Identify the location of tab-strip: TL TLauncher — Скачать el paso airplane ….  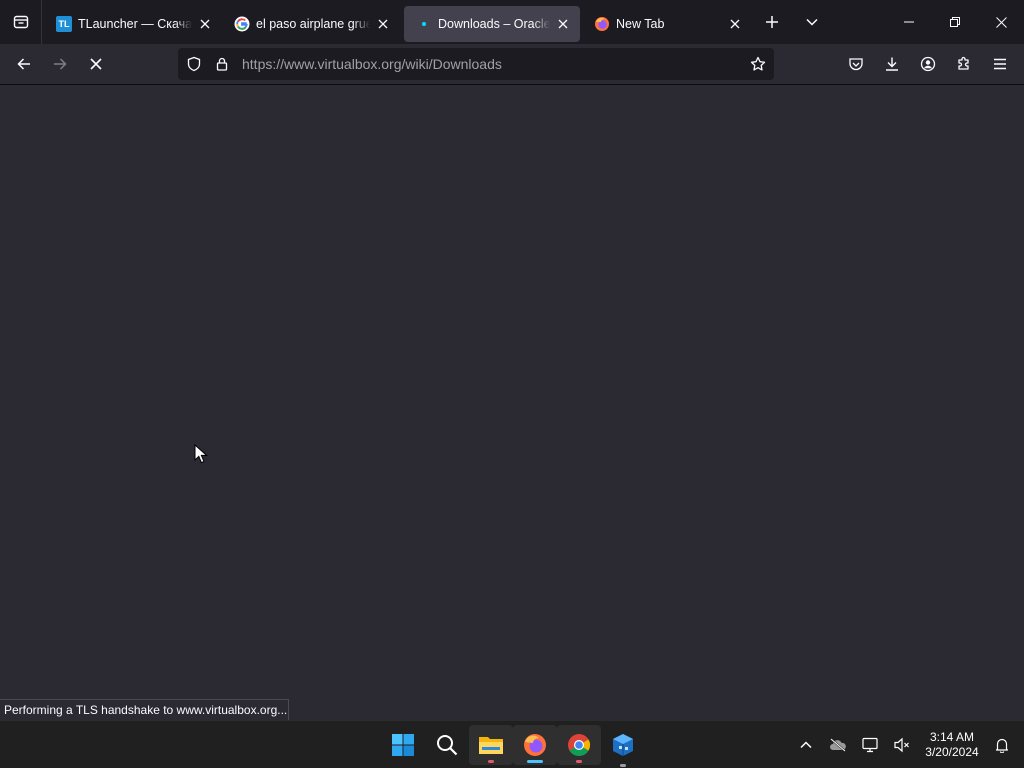
(512, 22).